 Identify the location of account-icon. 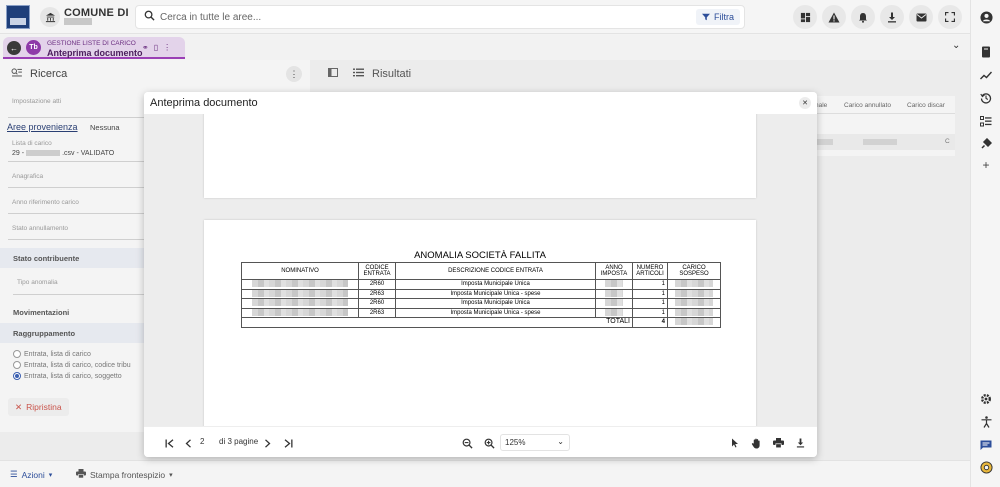
(986, 17).